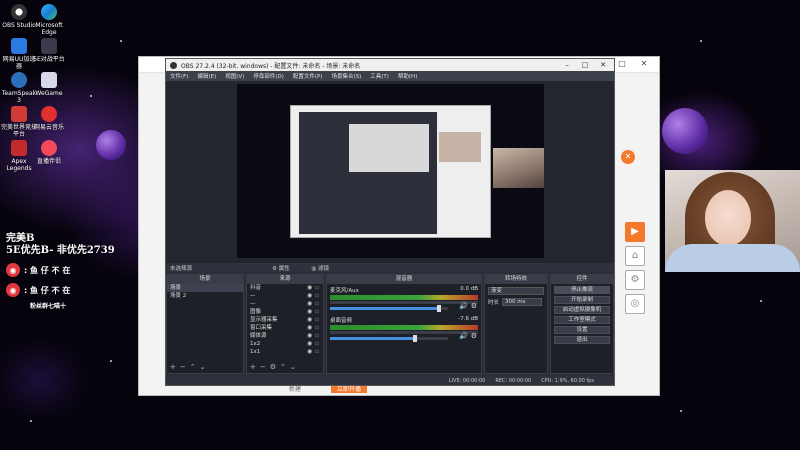 Image resolution: width=800 pixels, height=450 pixels. What do you see at coordinates (582, 320) in the screenshot?
I see `studio-mode-button: 工作室模式` at bounding box center [582, 320].